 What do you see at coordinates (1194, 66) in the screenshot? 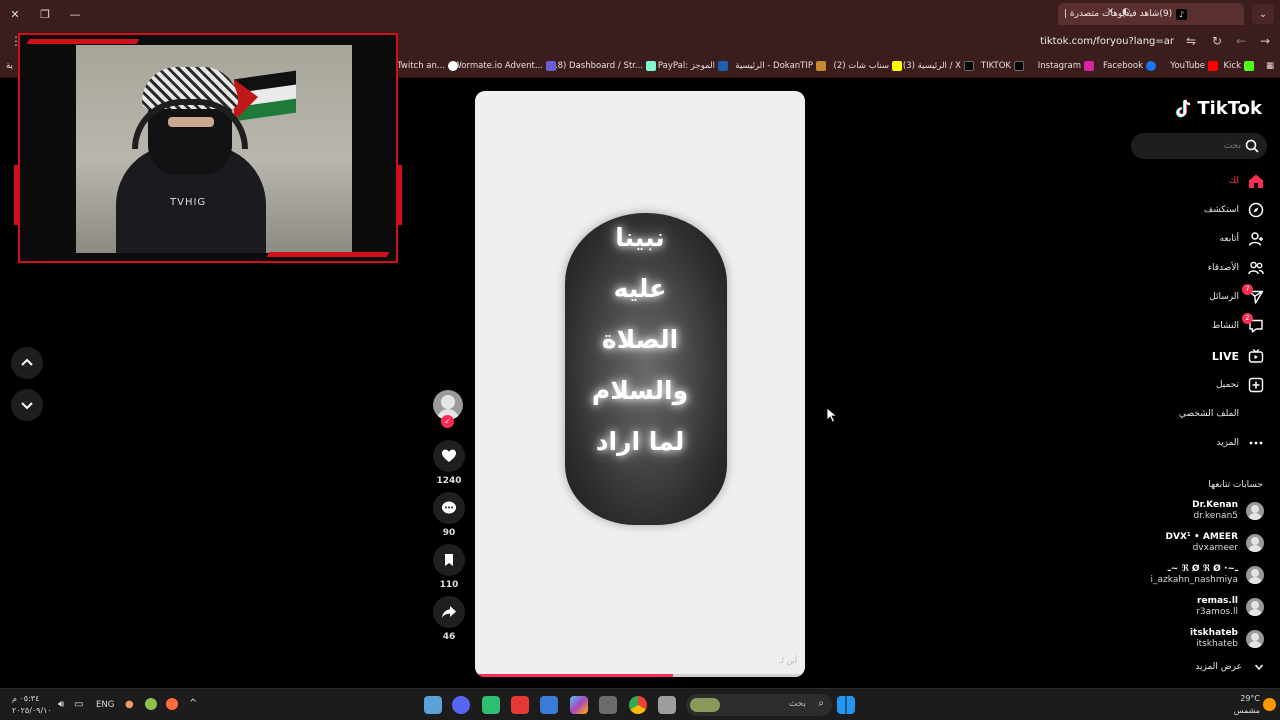
I see `bookmark-youtube: YouTube` at bounding box center [1194, 66].